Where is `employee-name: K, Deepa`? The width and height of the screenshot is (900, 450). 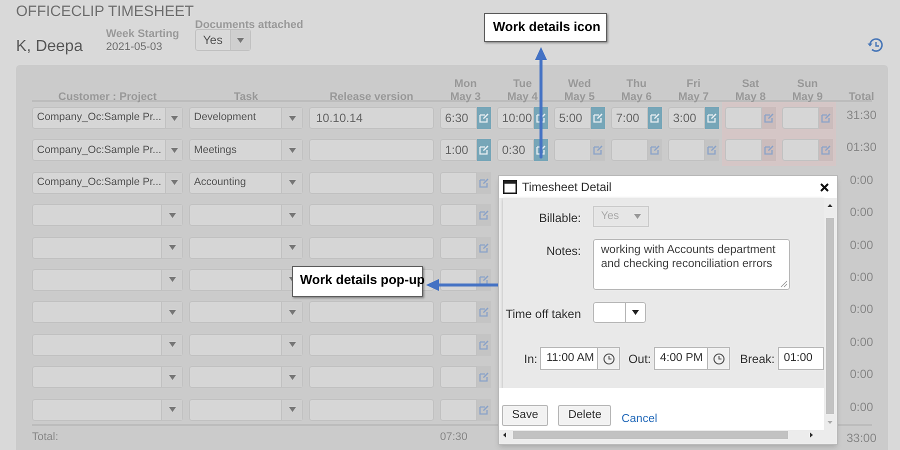
employee-name: K, Deepa is located at coordinates (49, 47).